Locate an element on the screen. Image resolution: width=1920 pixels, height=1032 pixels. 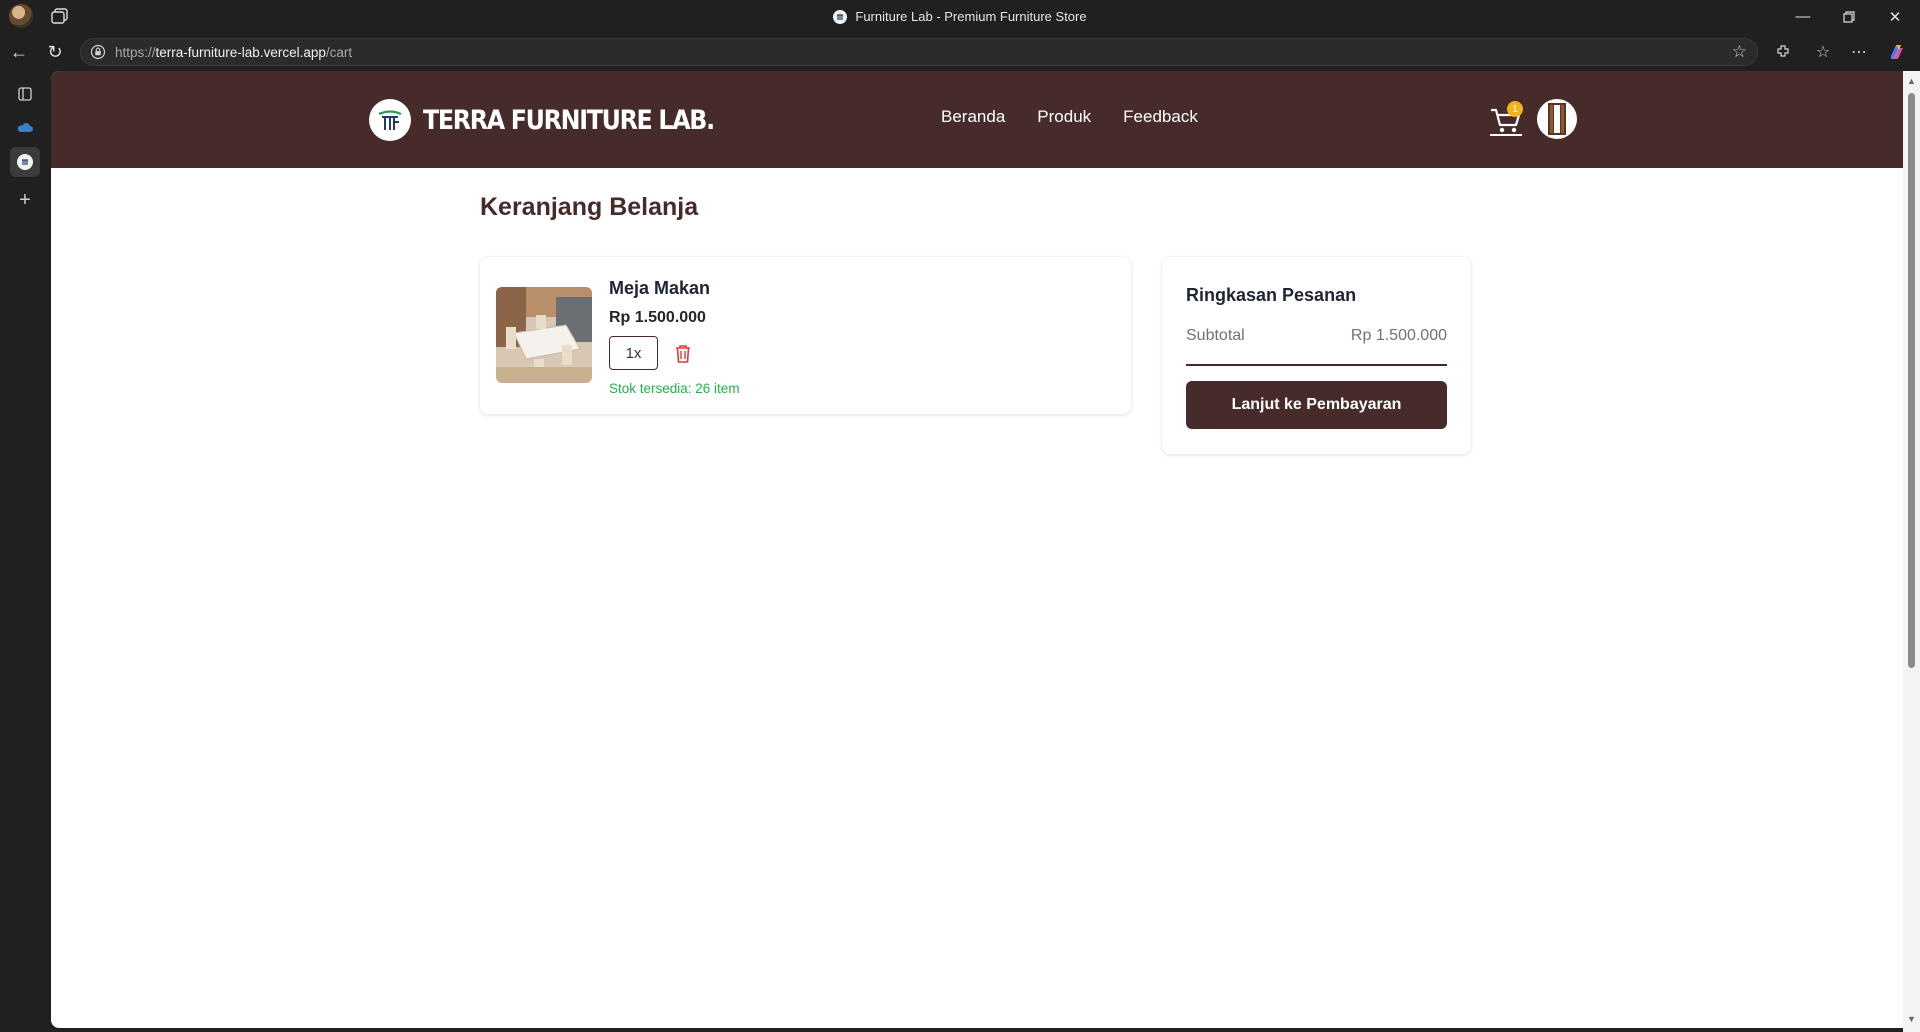
window-title: Furniture Lab - Premium Furniture Store is located at coordinates (960, 16).